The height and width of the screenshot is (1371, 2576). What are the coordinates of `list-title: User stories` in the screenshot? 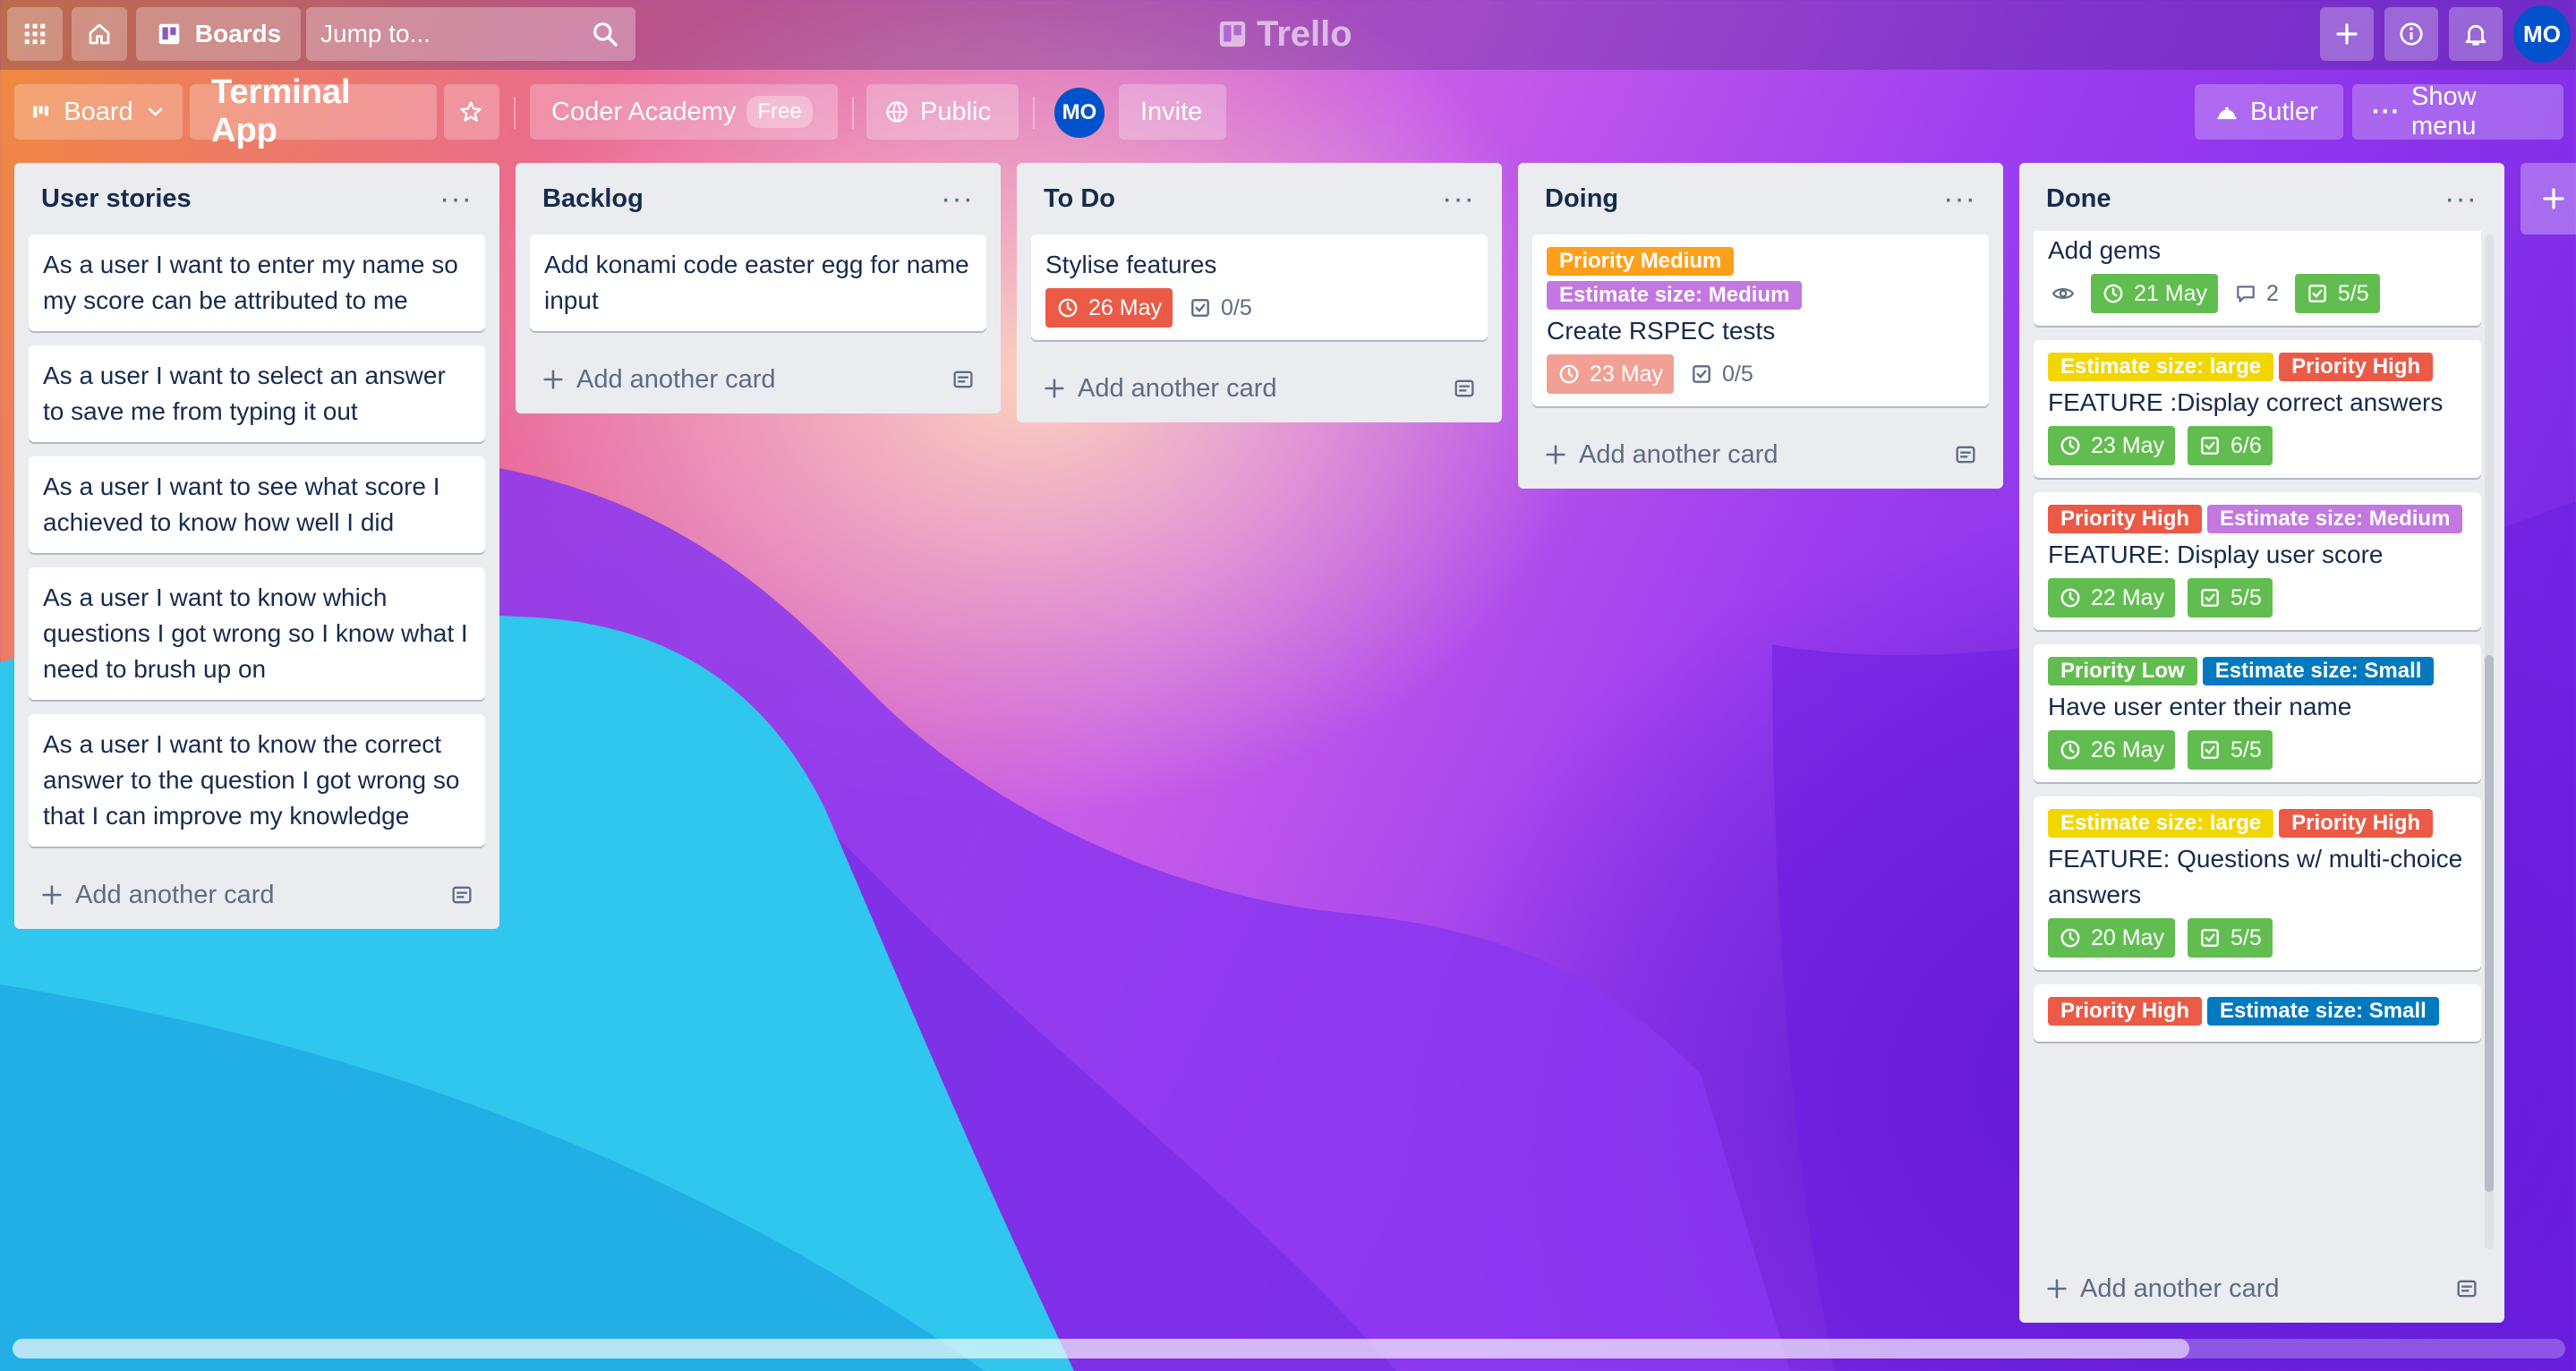 It's located at (116, 199).